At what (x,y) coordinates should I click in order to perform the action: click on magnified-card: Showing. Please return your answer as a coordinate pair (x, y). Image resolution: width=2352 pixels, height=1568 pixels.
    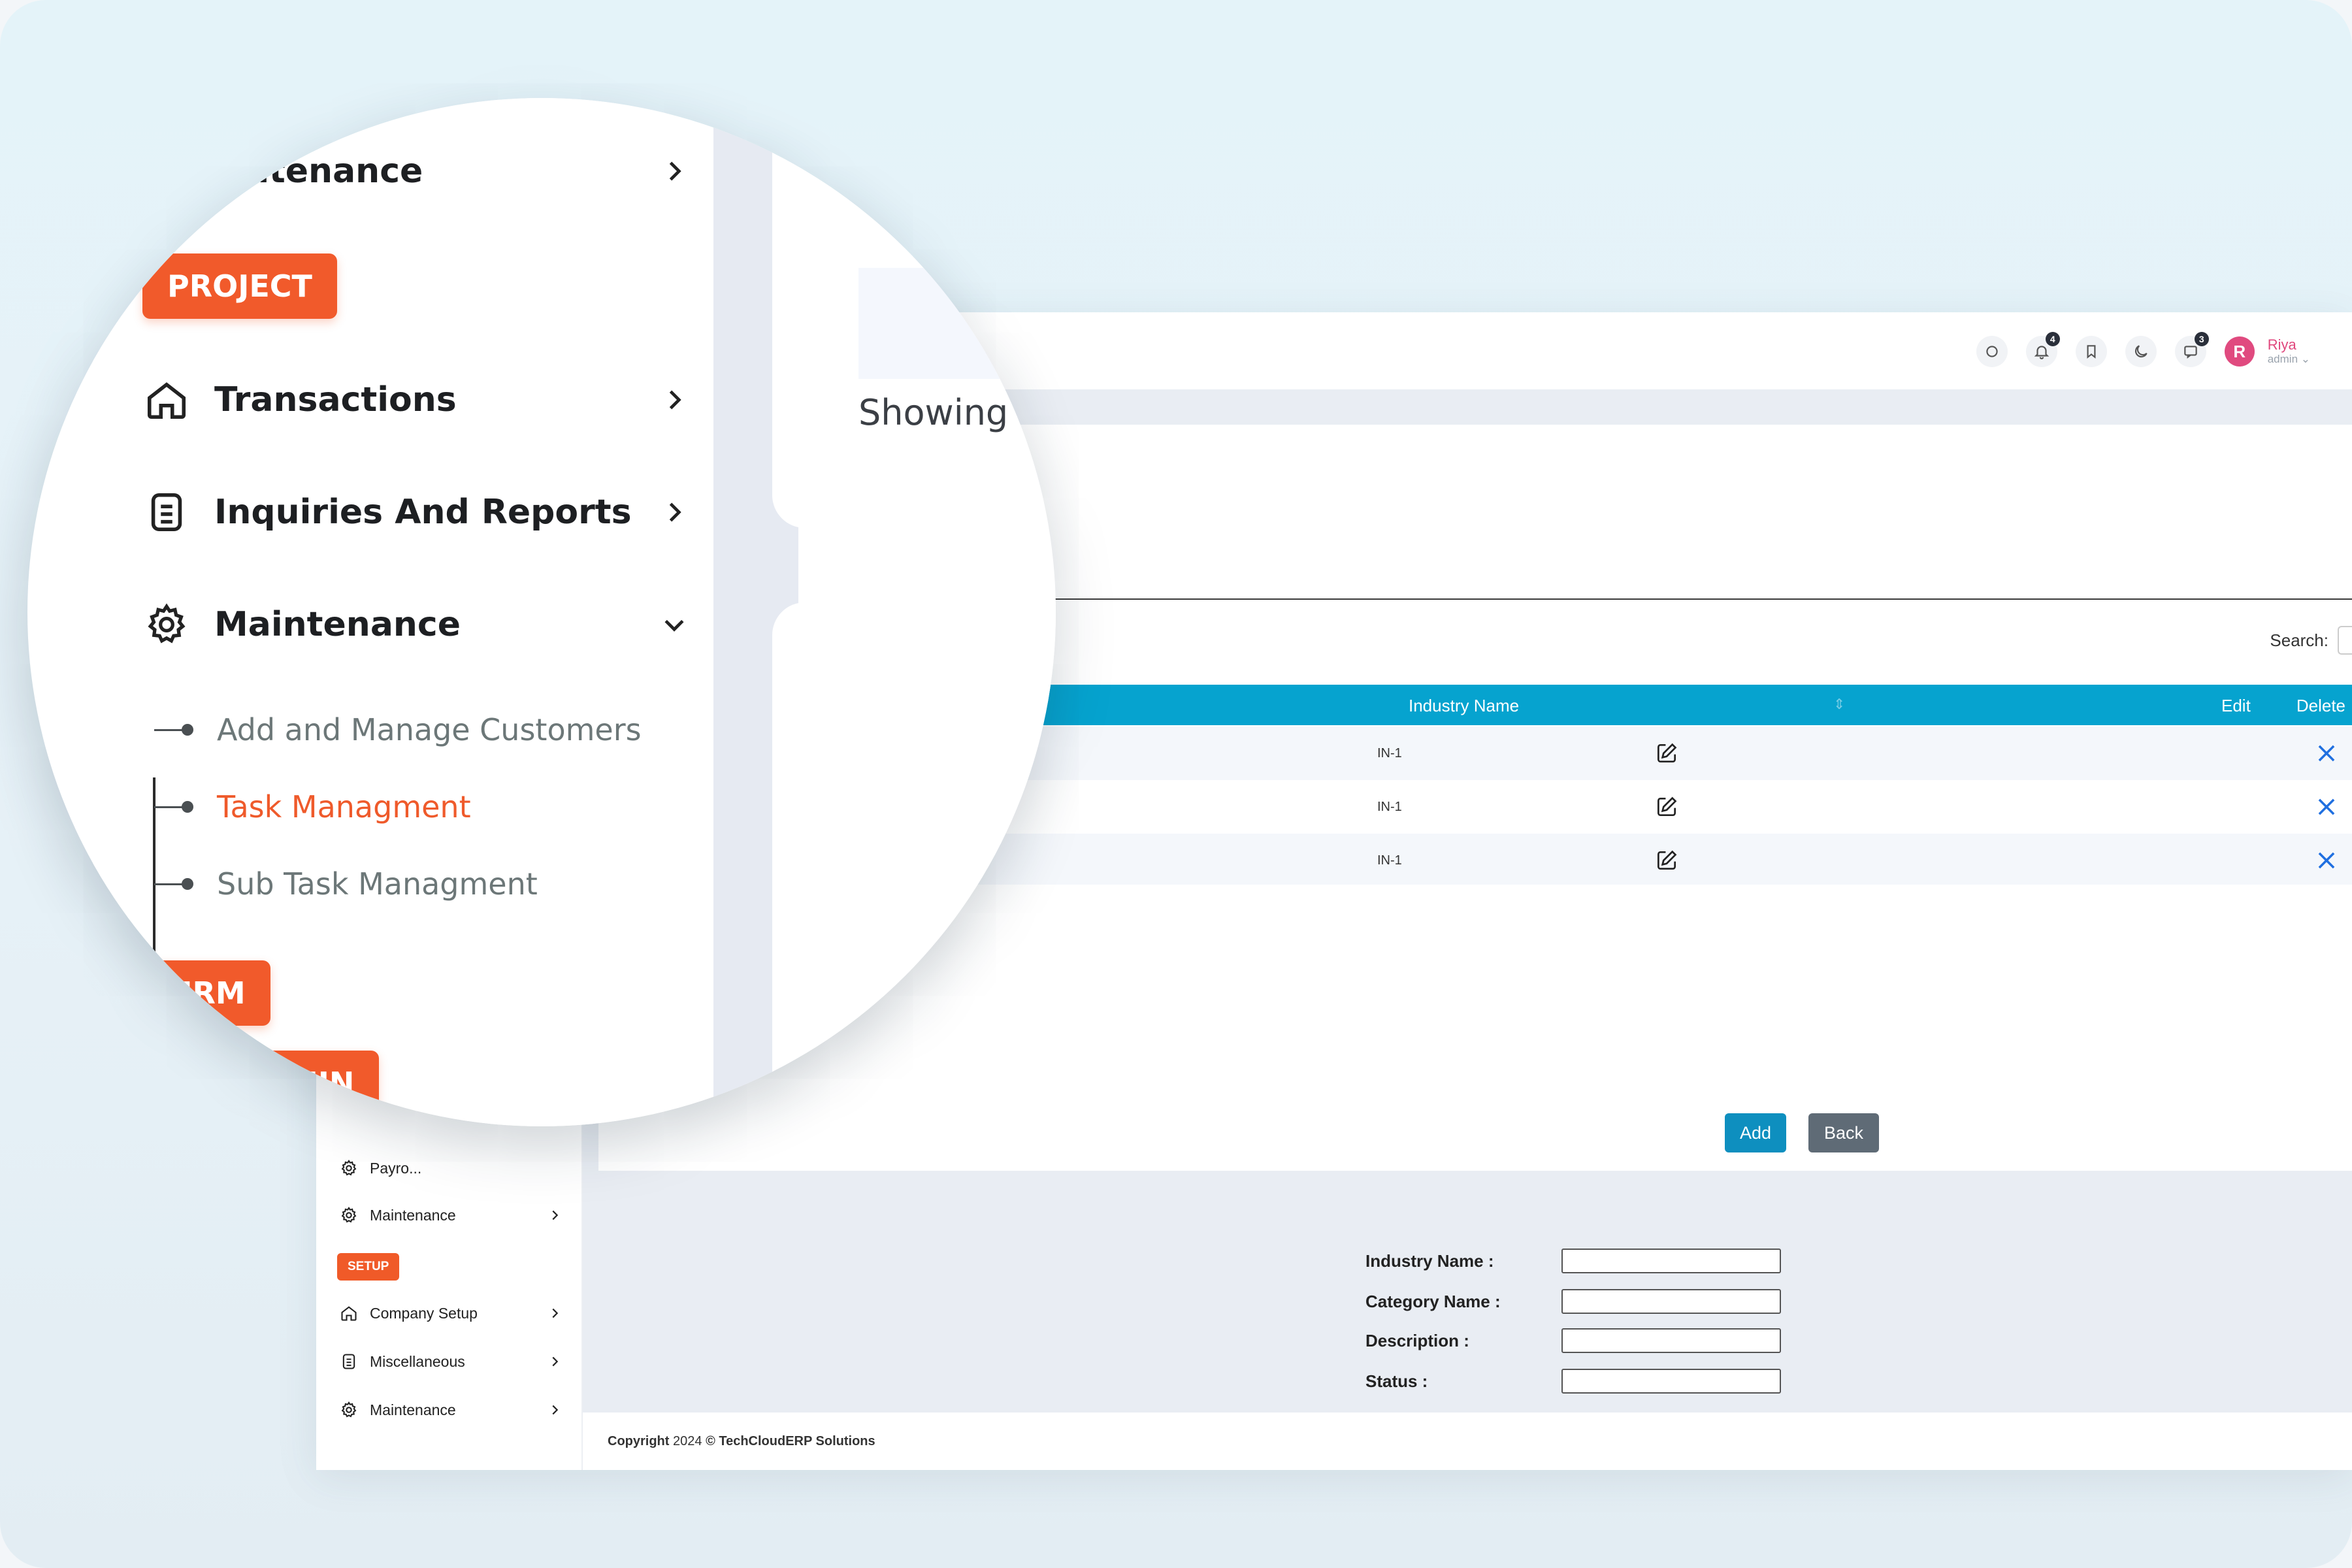
    Looking at the image, I should click on (914, 313).